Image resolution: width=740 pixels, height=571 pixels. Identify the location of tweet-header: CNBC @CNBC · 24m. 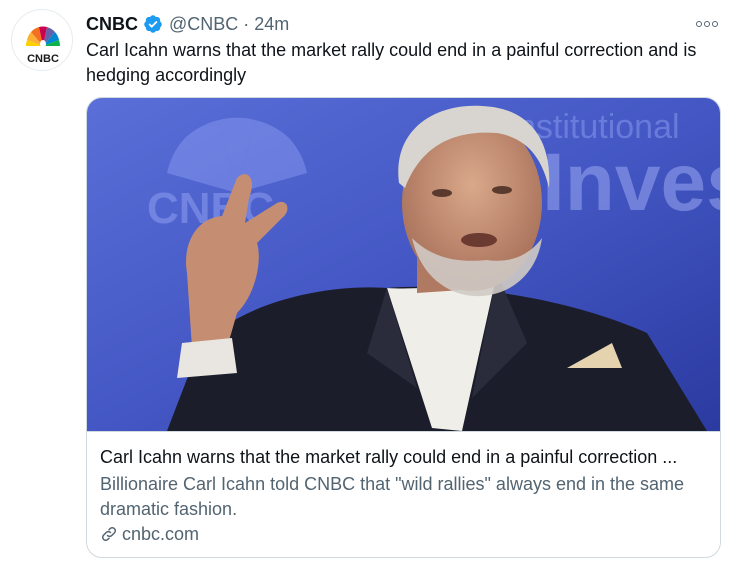
(405, 24).